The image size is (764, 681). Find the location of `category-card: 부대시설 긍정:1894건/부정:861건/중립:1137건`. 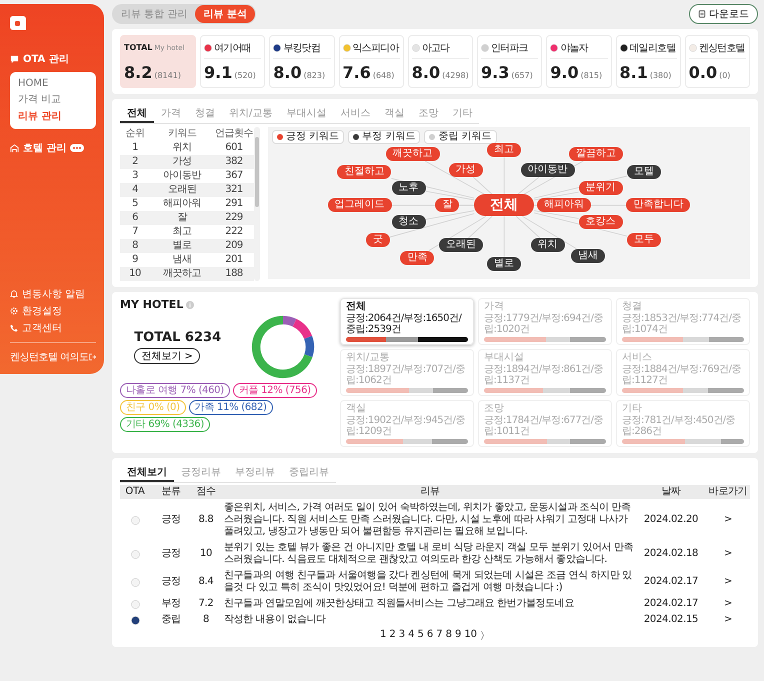

category-card: 부대시설 긍정:1894건/부정:861건/중립:1137건 is located at coordinates (545, 372).